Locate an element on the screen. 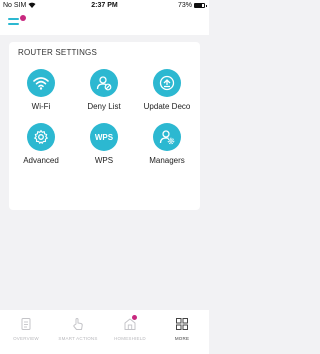  tab-homeshield-label: HOMESHIELD is located at coordinates (130, 338).